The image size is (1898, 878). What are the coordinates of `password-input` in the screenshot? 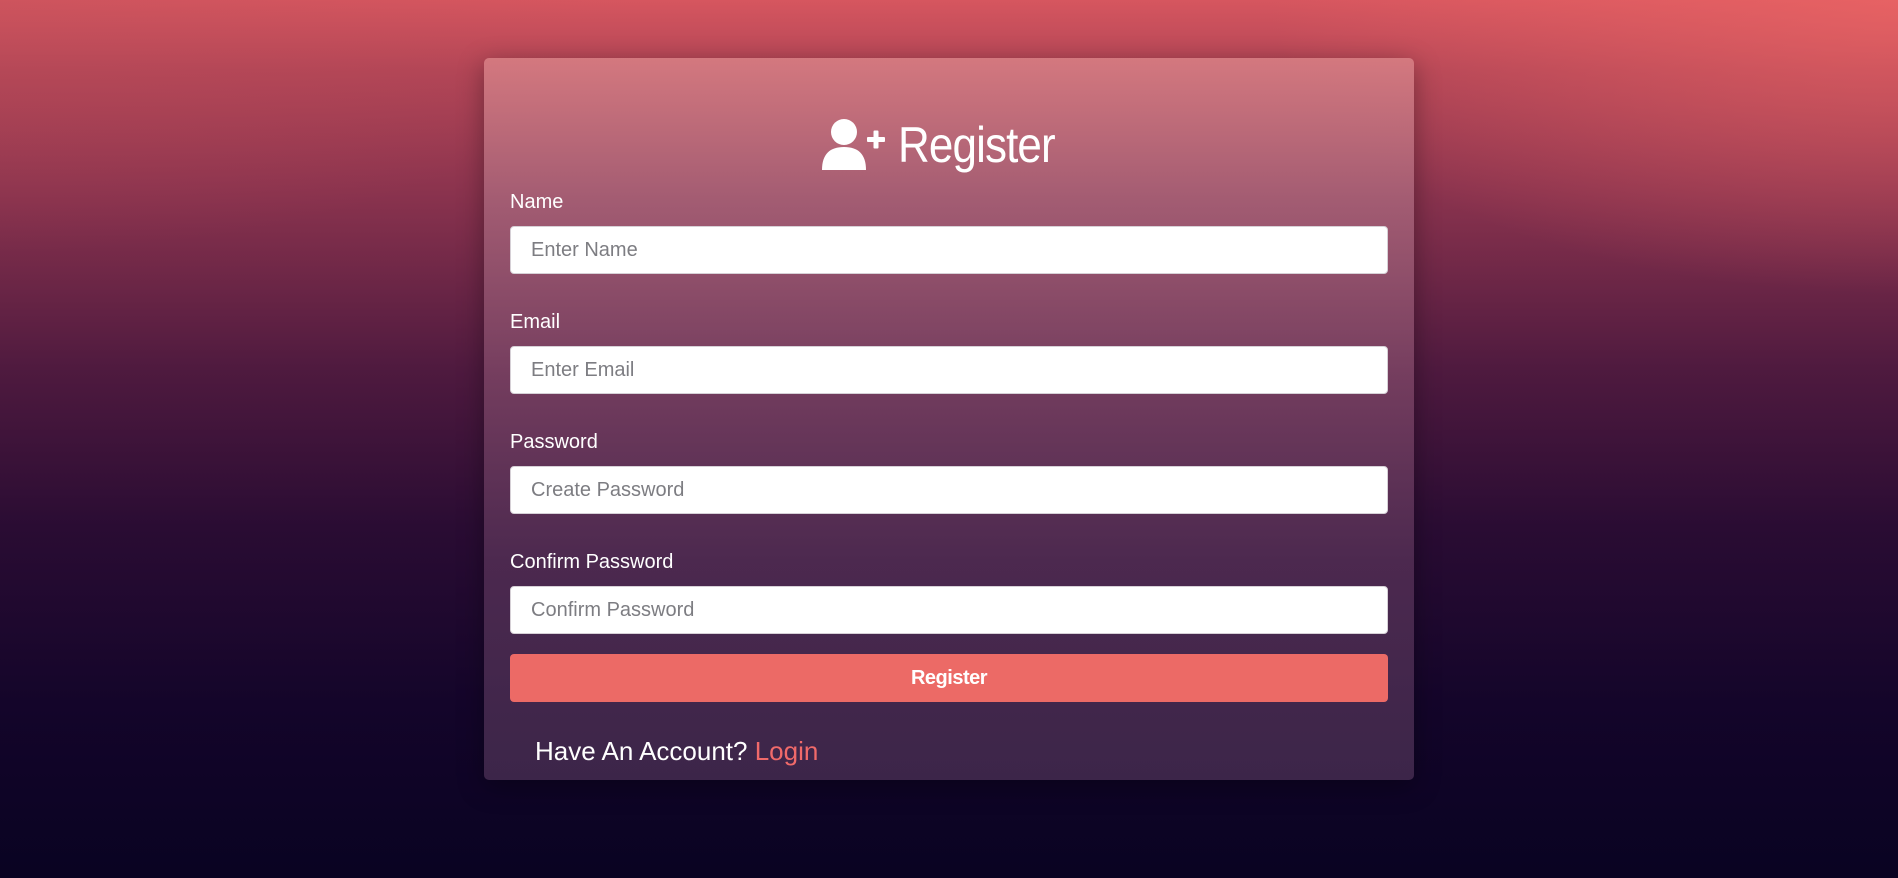 It's located at (949, 490).